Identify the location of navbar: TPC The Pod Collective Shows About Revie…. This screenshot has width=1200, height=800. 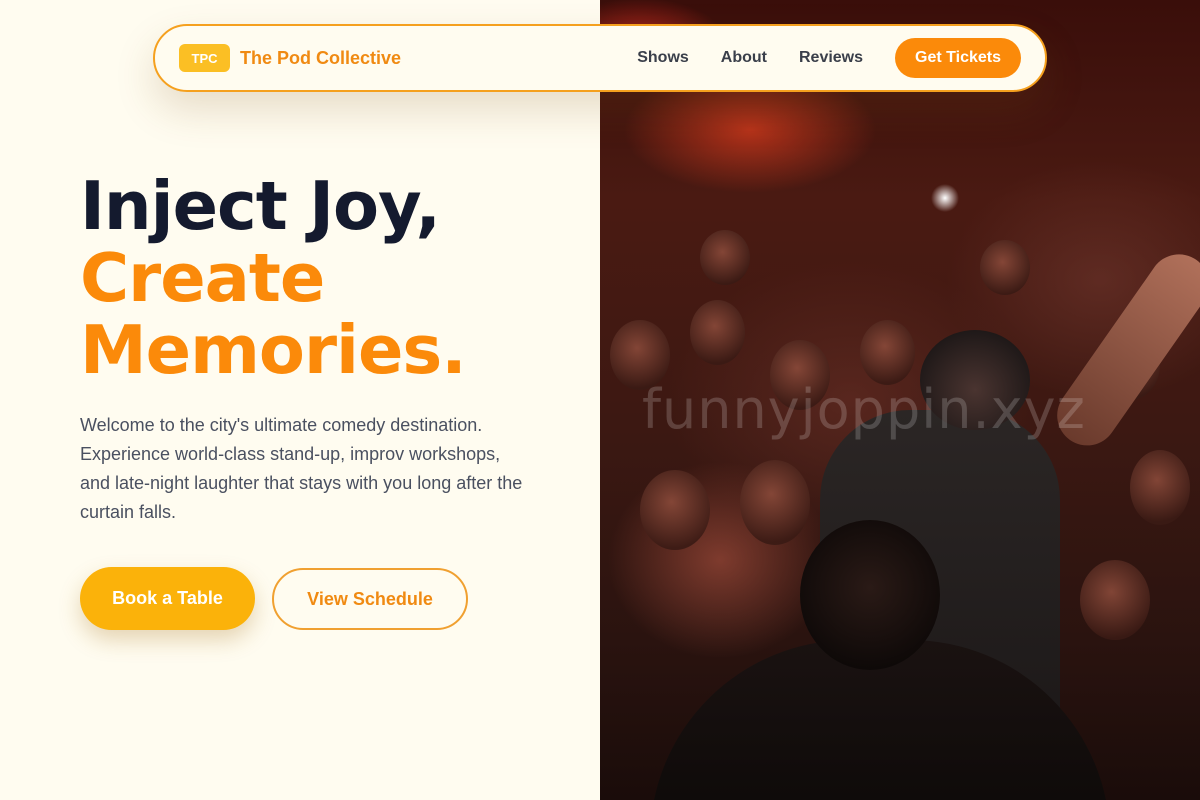
(600, 58).